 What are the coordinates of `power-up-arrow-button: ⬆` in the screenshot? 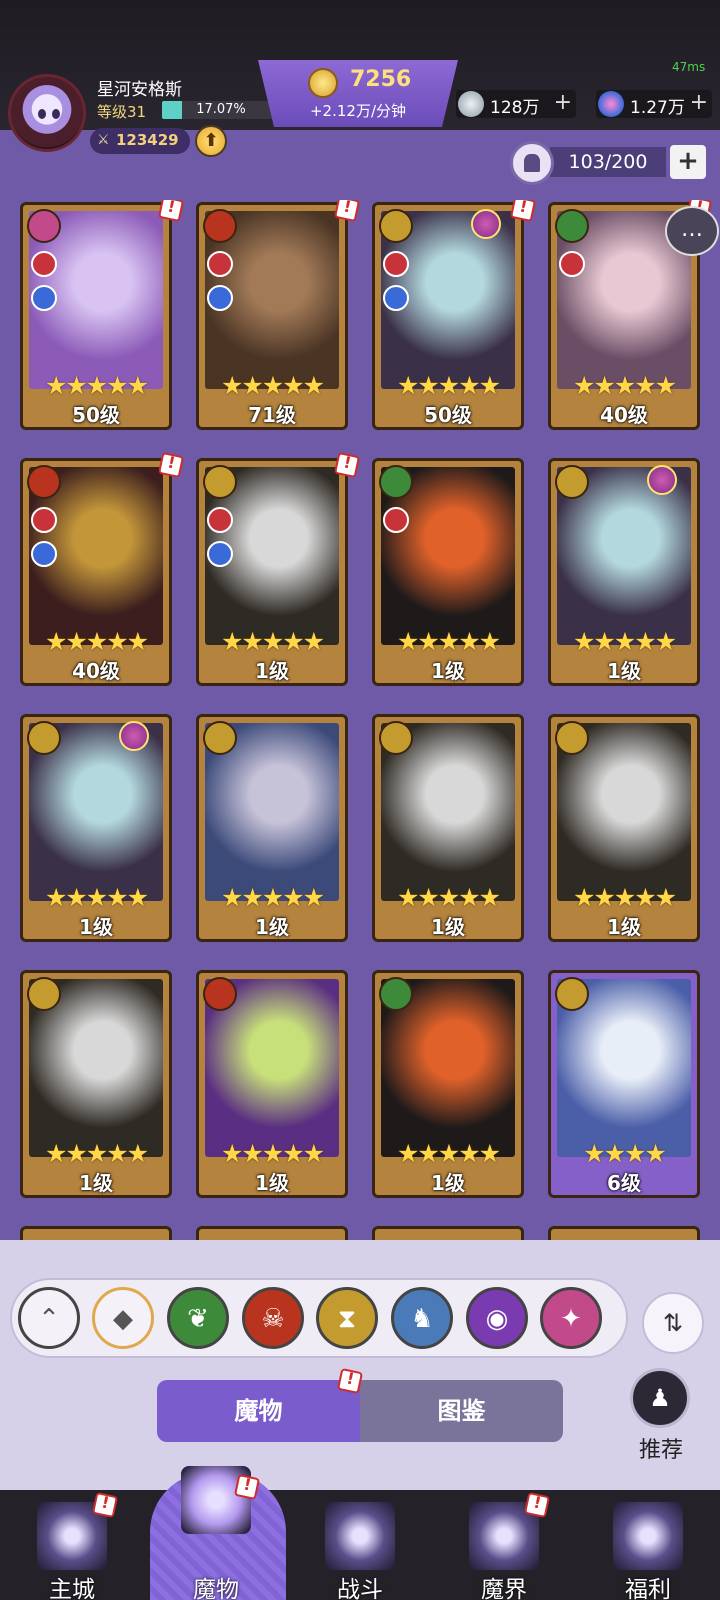 It's located at (211, 141).